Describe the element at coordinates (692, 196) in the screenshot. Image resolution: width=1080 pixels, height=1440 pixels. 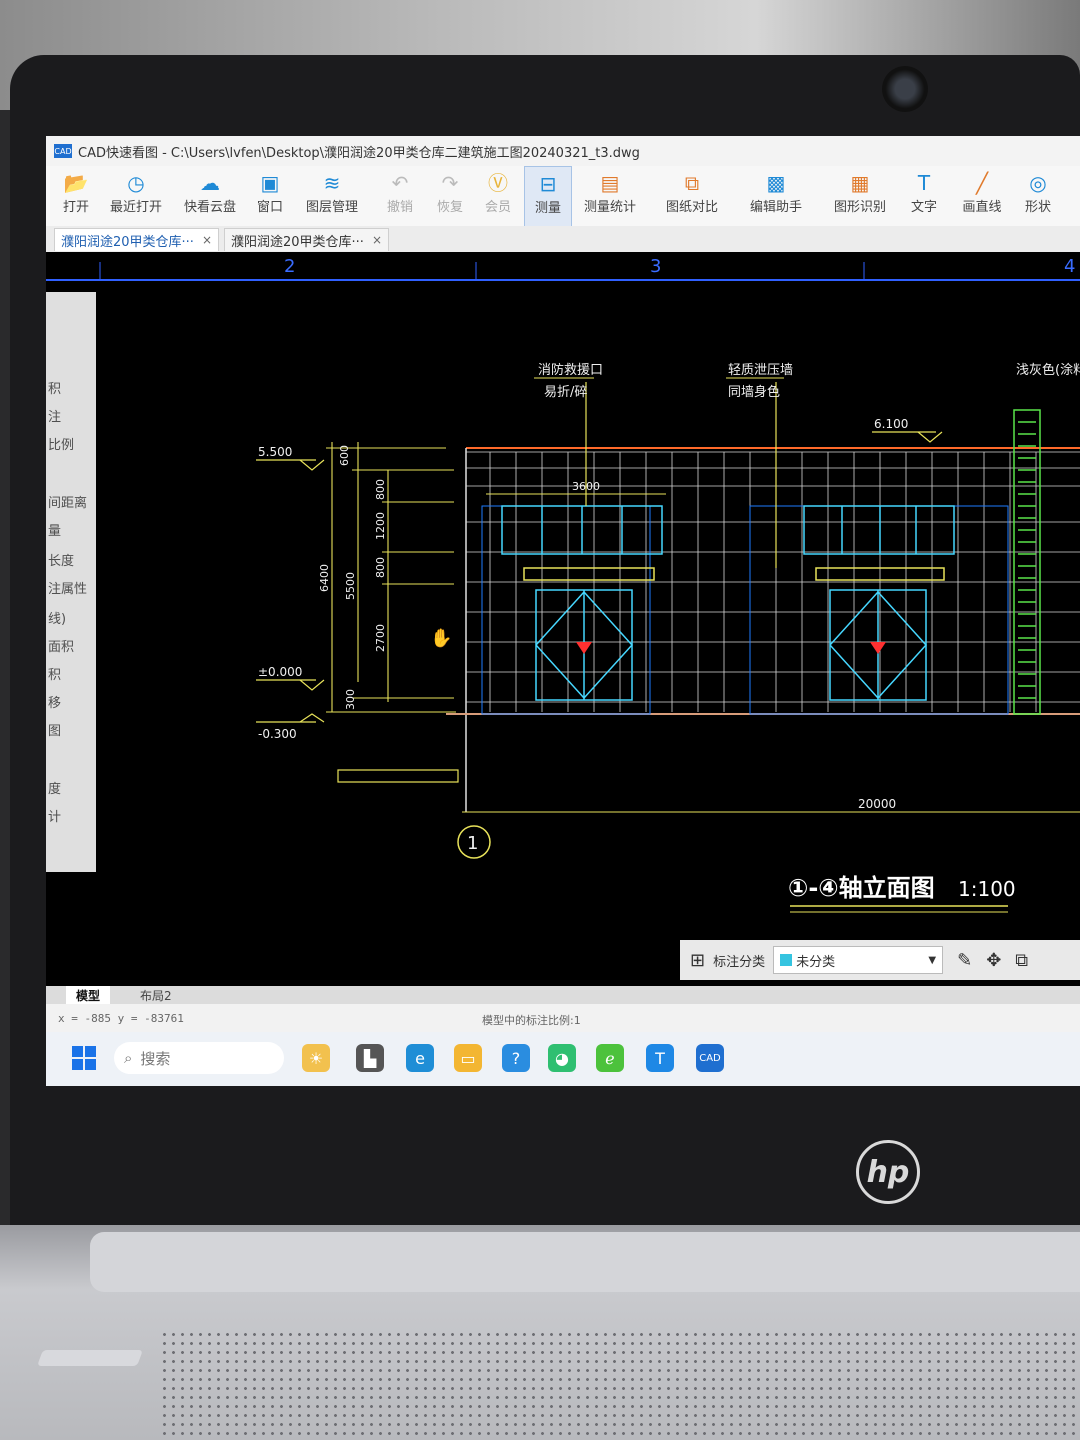
I see `compare-button: ⧉ 图纸对比` at that location.